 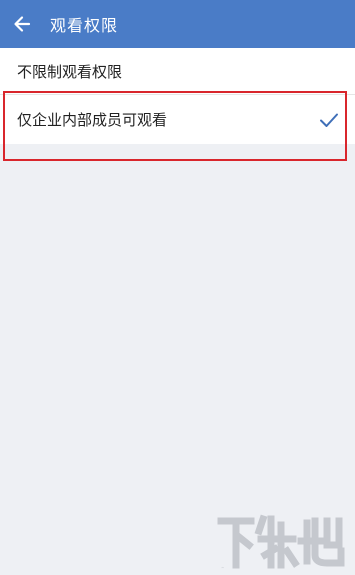 I want to click on app-bar: 观看权限, so click(x=177, y=24).